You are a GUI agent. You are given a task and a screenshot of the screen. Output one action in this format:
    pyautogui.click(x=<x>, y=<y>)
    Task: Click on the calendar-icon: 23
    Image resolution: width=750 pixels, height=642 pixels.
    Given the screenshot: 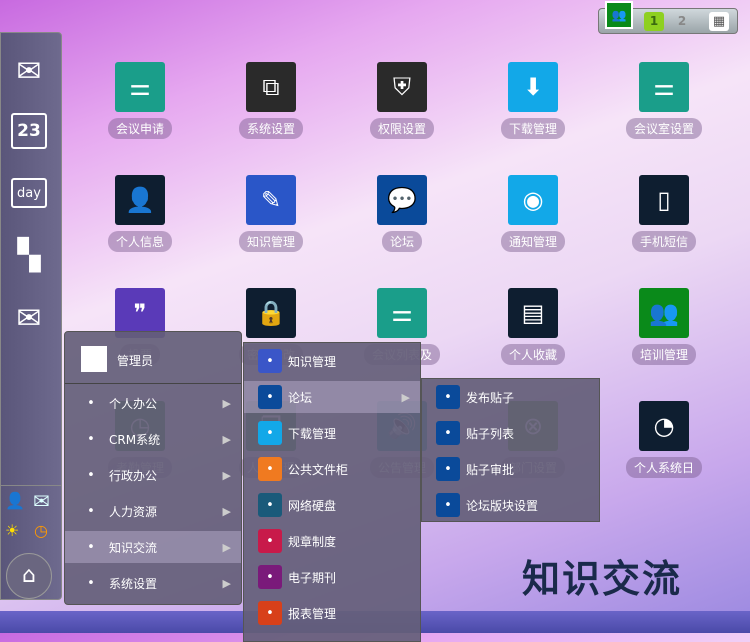 What is the action you would take?
    pyautogui.click(x=29, y=131)
    